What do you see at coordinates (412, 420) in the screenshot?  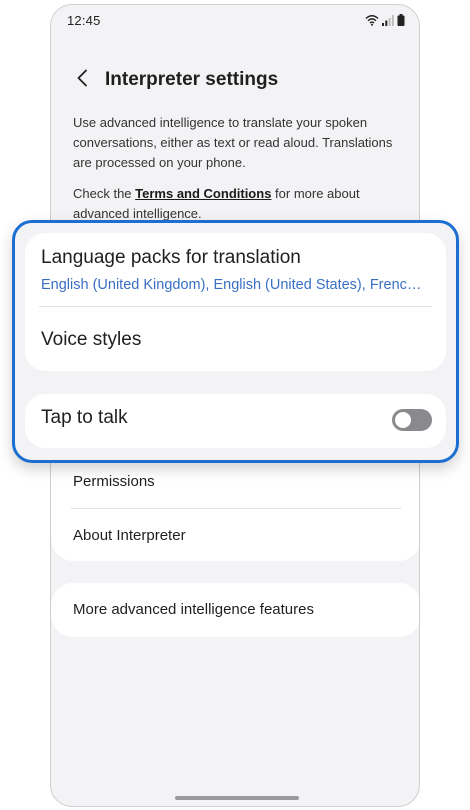 I see `tap-to-talk-toggle` at bounding box center [412, 420].